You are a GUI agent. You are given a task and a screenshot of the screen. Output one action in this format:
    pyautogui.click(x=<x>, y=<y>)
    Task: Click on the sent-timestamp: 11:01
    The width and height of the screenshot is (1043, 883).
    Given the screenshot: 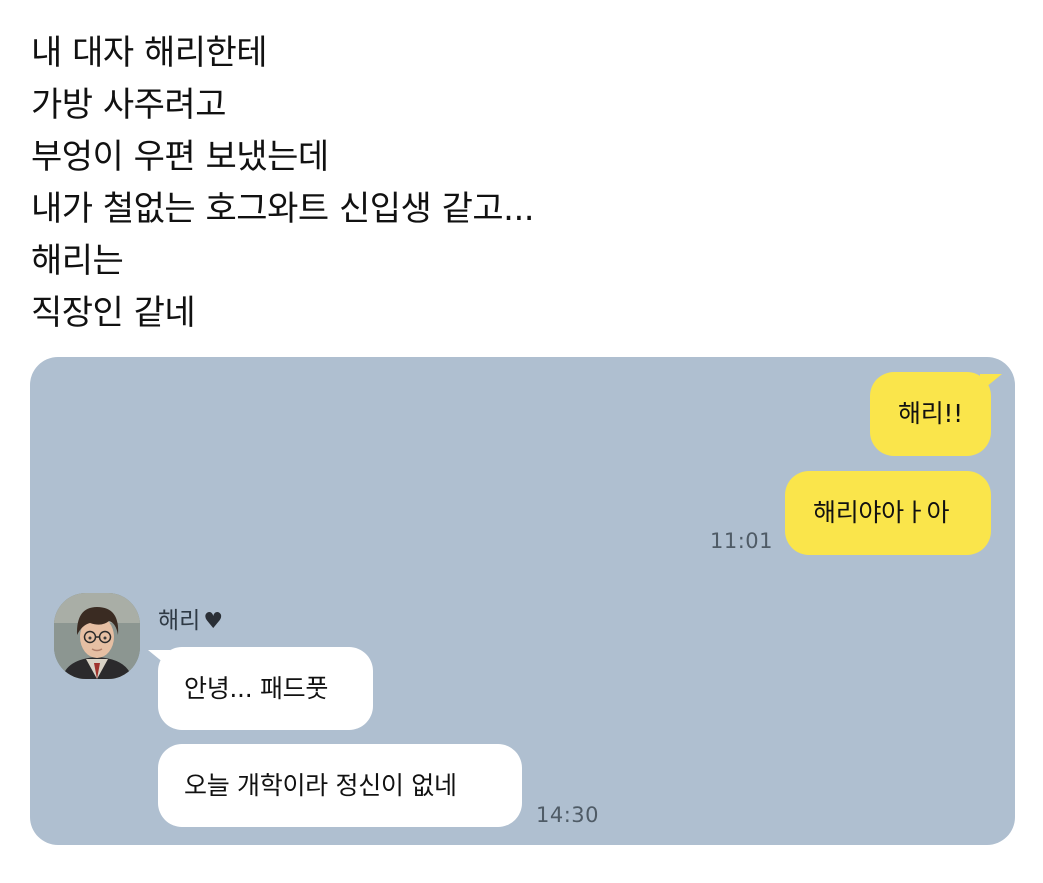 What is the action you would take?
    pyautogui.click(x=742, y=541)
    